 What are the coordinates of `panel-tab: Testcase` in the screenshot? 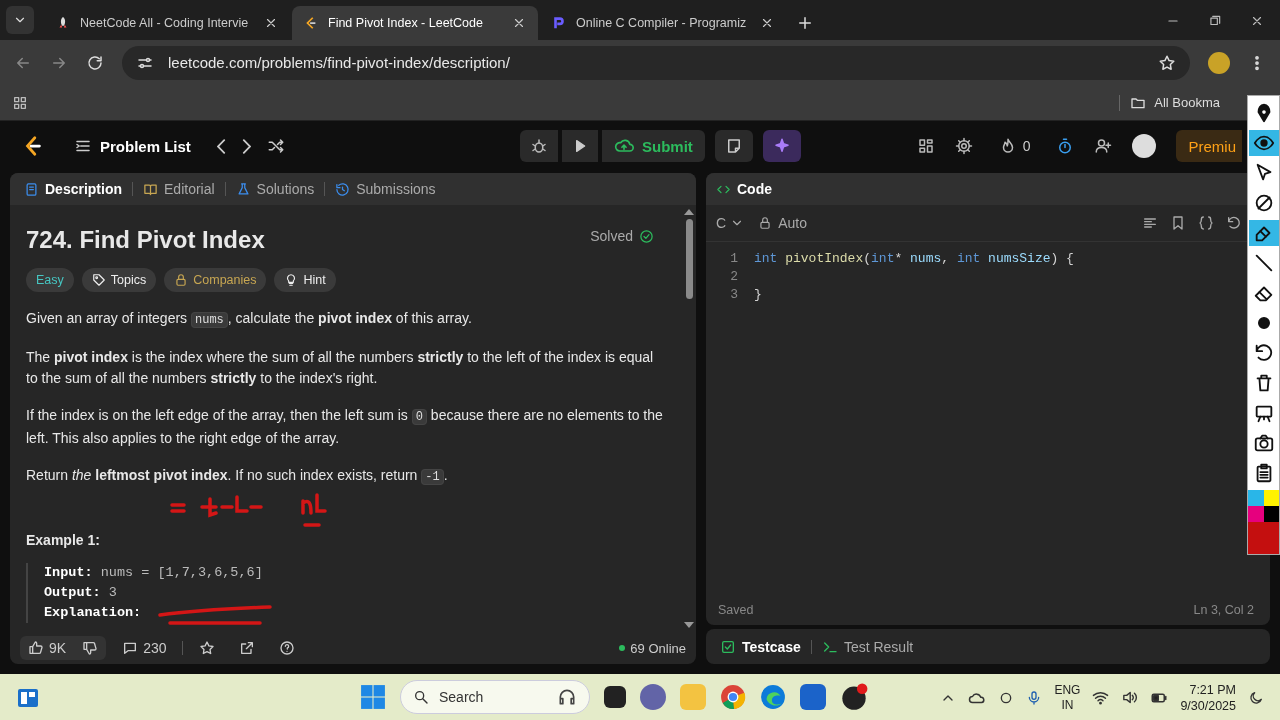 It's located at (760, 646).